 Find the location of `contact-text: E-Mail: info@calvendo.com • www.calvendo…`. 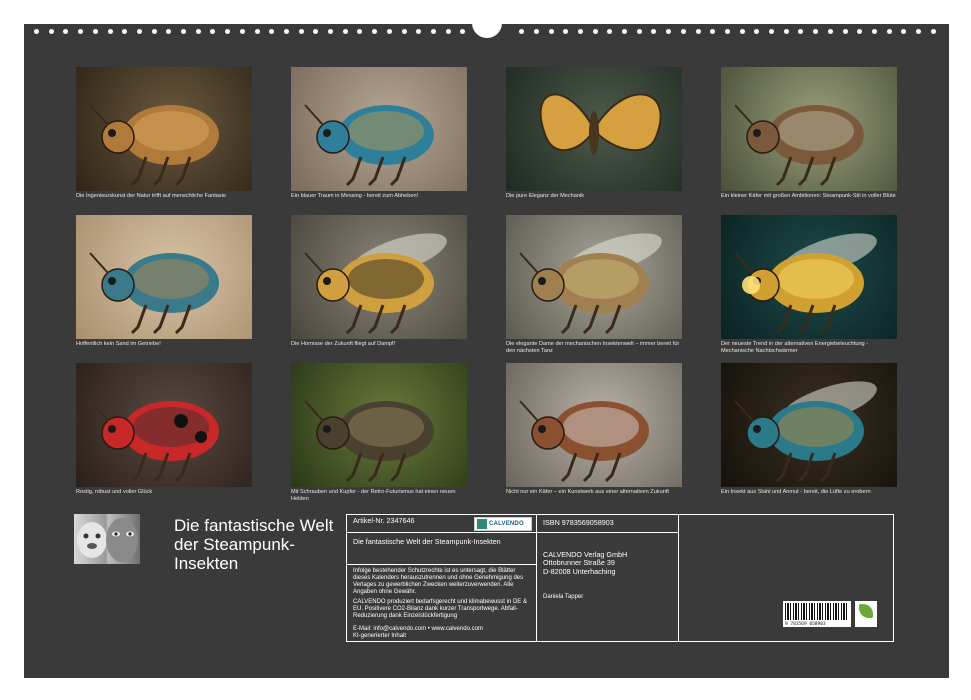

contact-text: E-Mail: info@calvendo.com • www.calvendo… is located at coordinates (418, 629).